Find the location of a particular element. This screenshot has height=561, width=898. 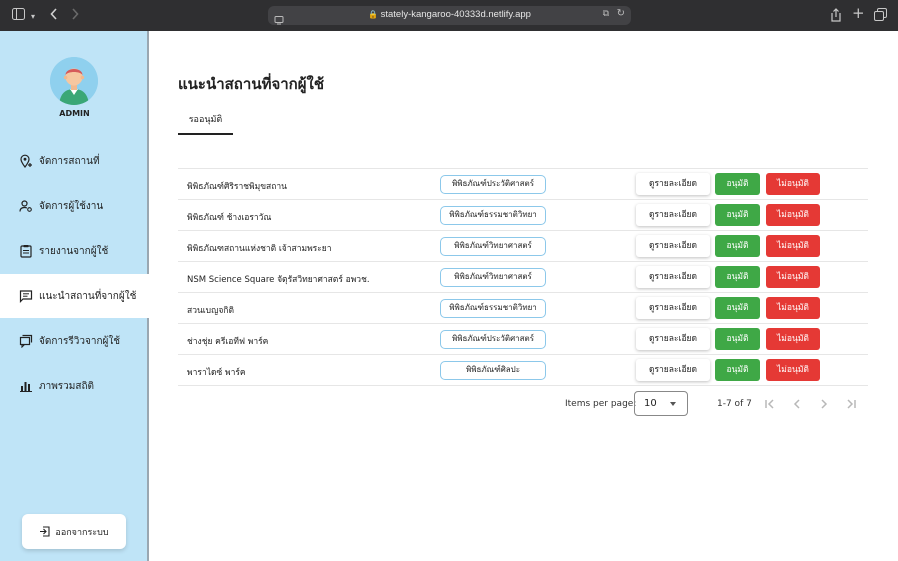

chat-icon is located at coordinates (26, 296).